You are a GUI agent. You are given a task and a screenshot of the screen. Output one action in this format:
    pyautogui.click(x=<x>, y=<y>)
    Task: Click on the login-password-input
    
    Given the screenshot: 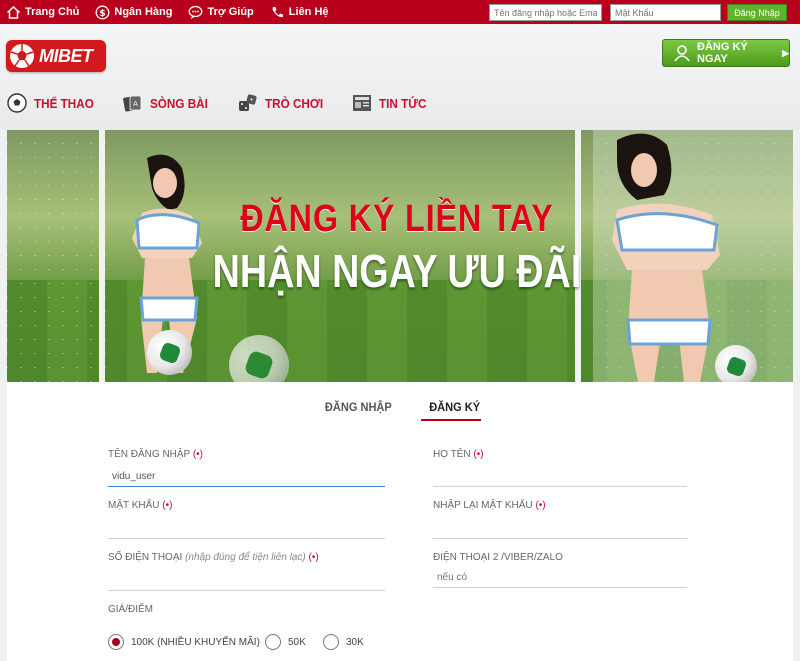 What is the action you would take?
    pyautogui.click(x=665, y=12)
    